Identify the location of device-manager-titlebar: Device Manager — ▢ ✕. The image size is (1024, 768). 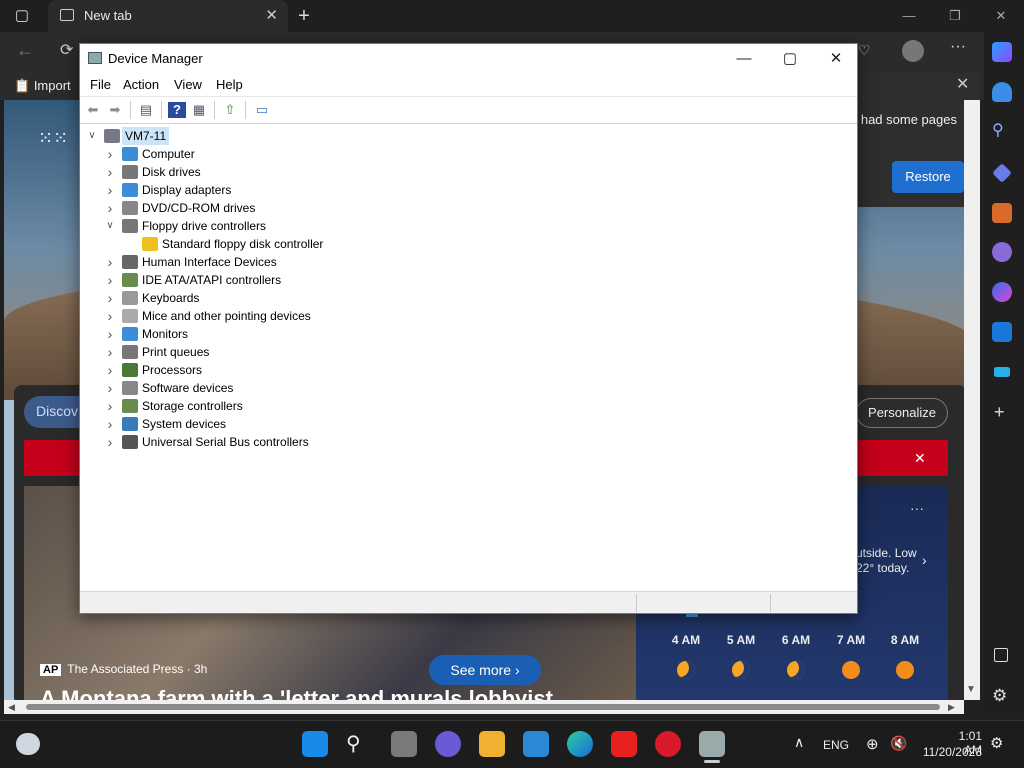
(468, 59).